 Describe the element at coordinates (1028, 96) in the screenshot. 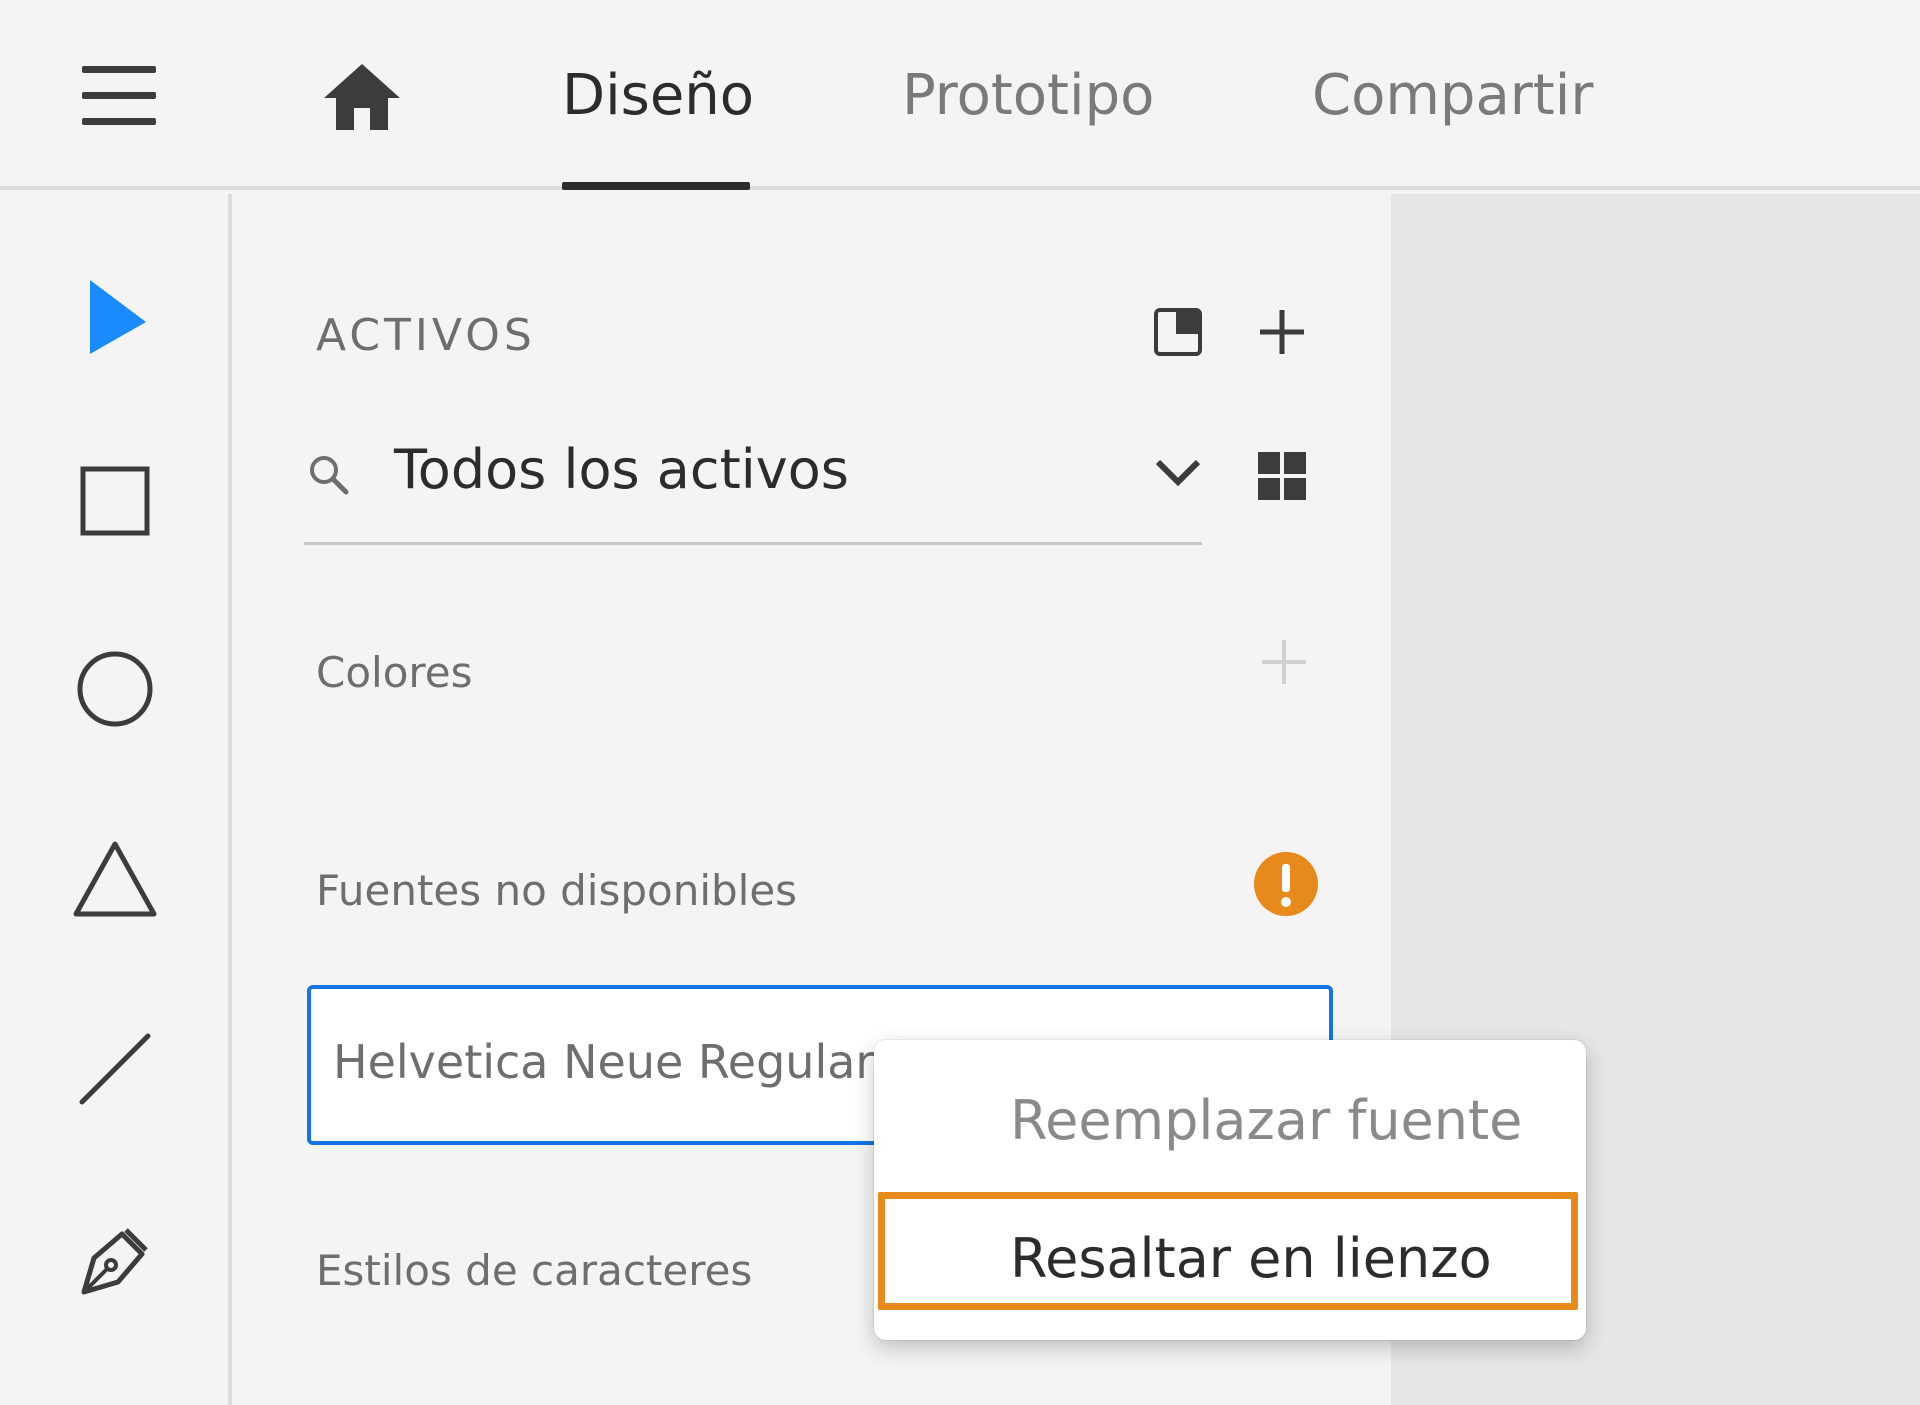

I see `tab-prototype: Prototipo` at that location.